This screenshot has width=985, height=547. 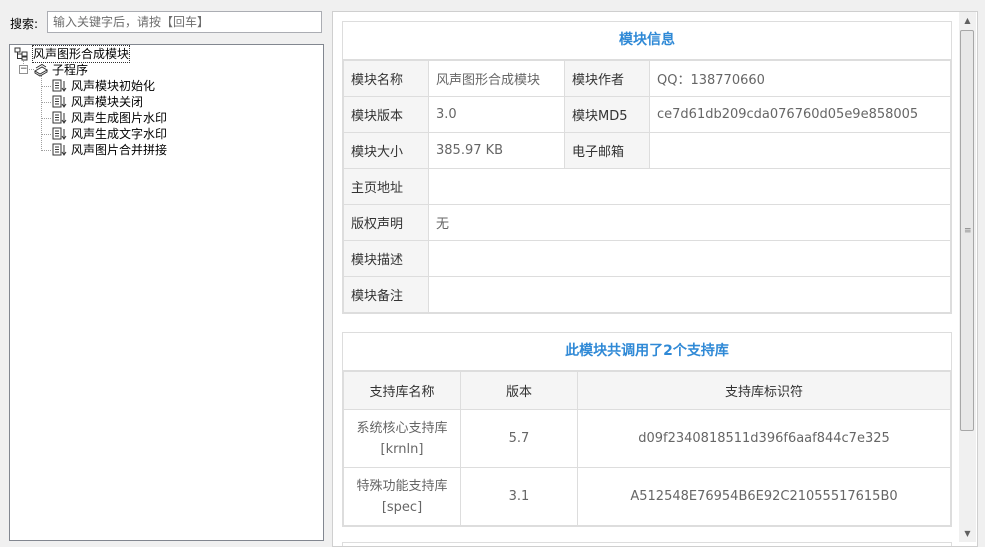 I want to click on tree-root-label: 风声图形合成模块, so click(x=81, y=54).